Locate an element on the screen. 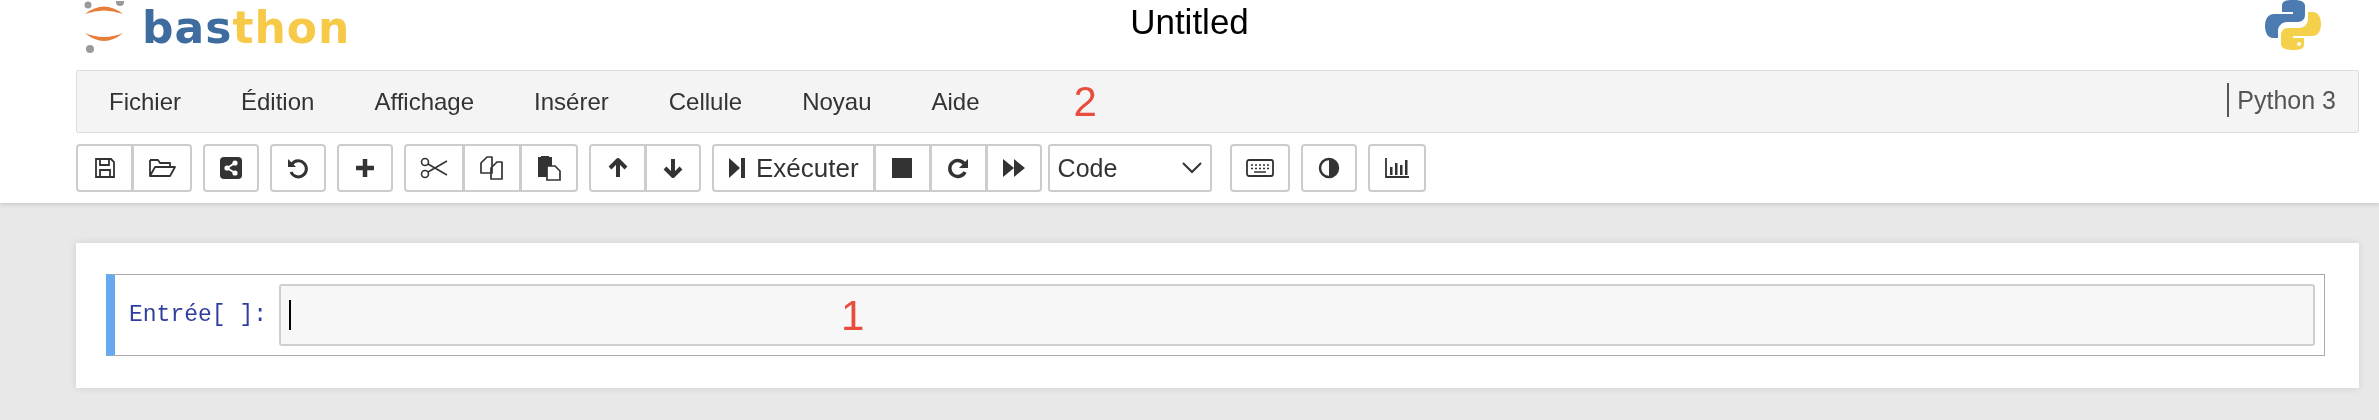 This screenshot has width=2379, height=420. text-cursor is located at coordinates (290, 315).